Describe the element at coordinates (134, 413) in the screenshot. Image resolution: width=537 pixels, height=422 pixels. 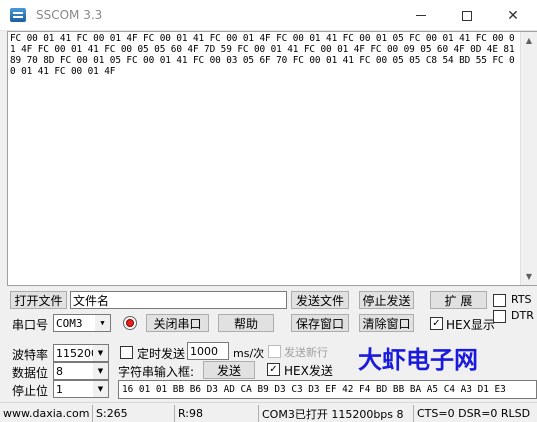
I see `status-sent: S:265` at that location.